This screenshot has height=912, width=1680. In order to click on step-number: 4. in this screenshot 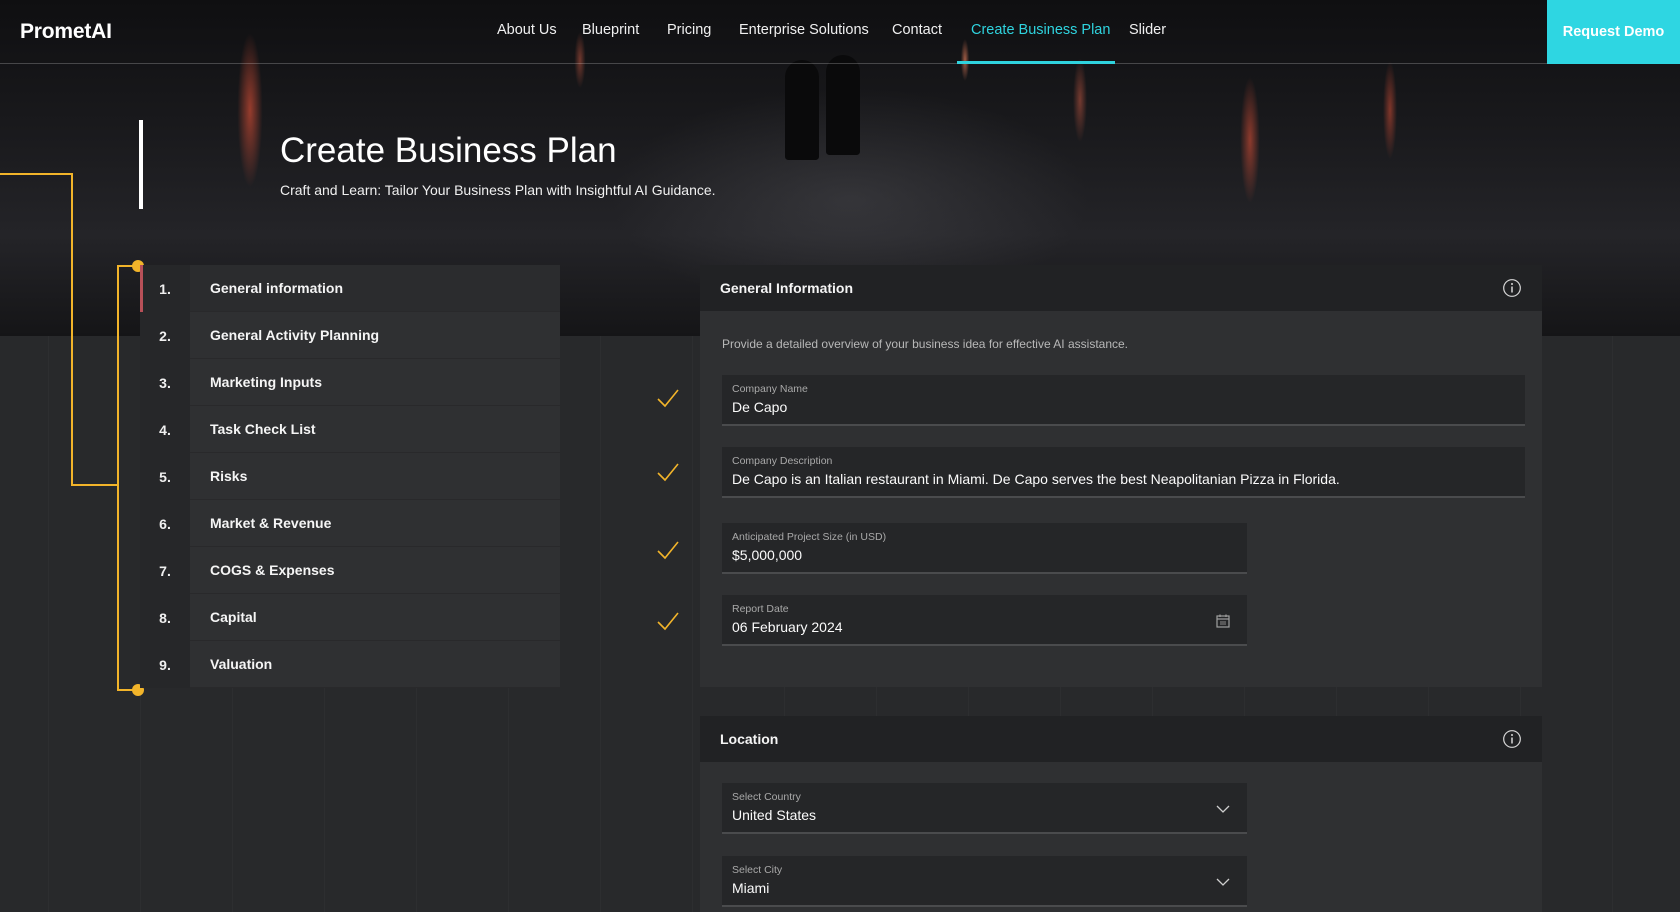, I will do `click(165, 429)`.